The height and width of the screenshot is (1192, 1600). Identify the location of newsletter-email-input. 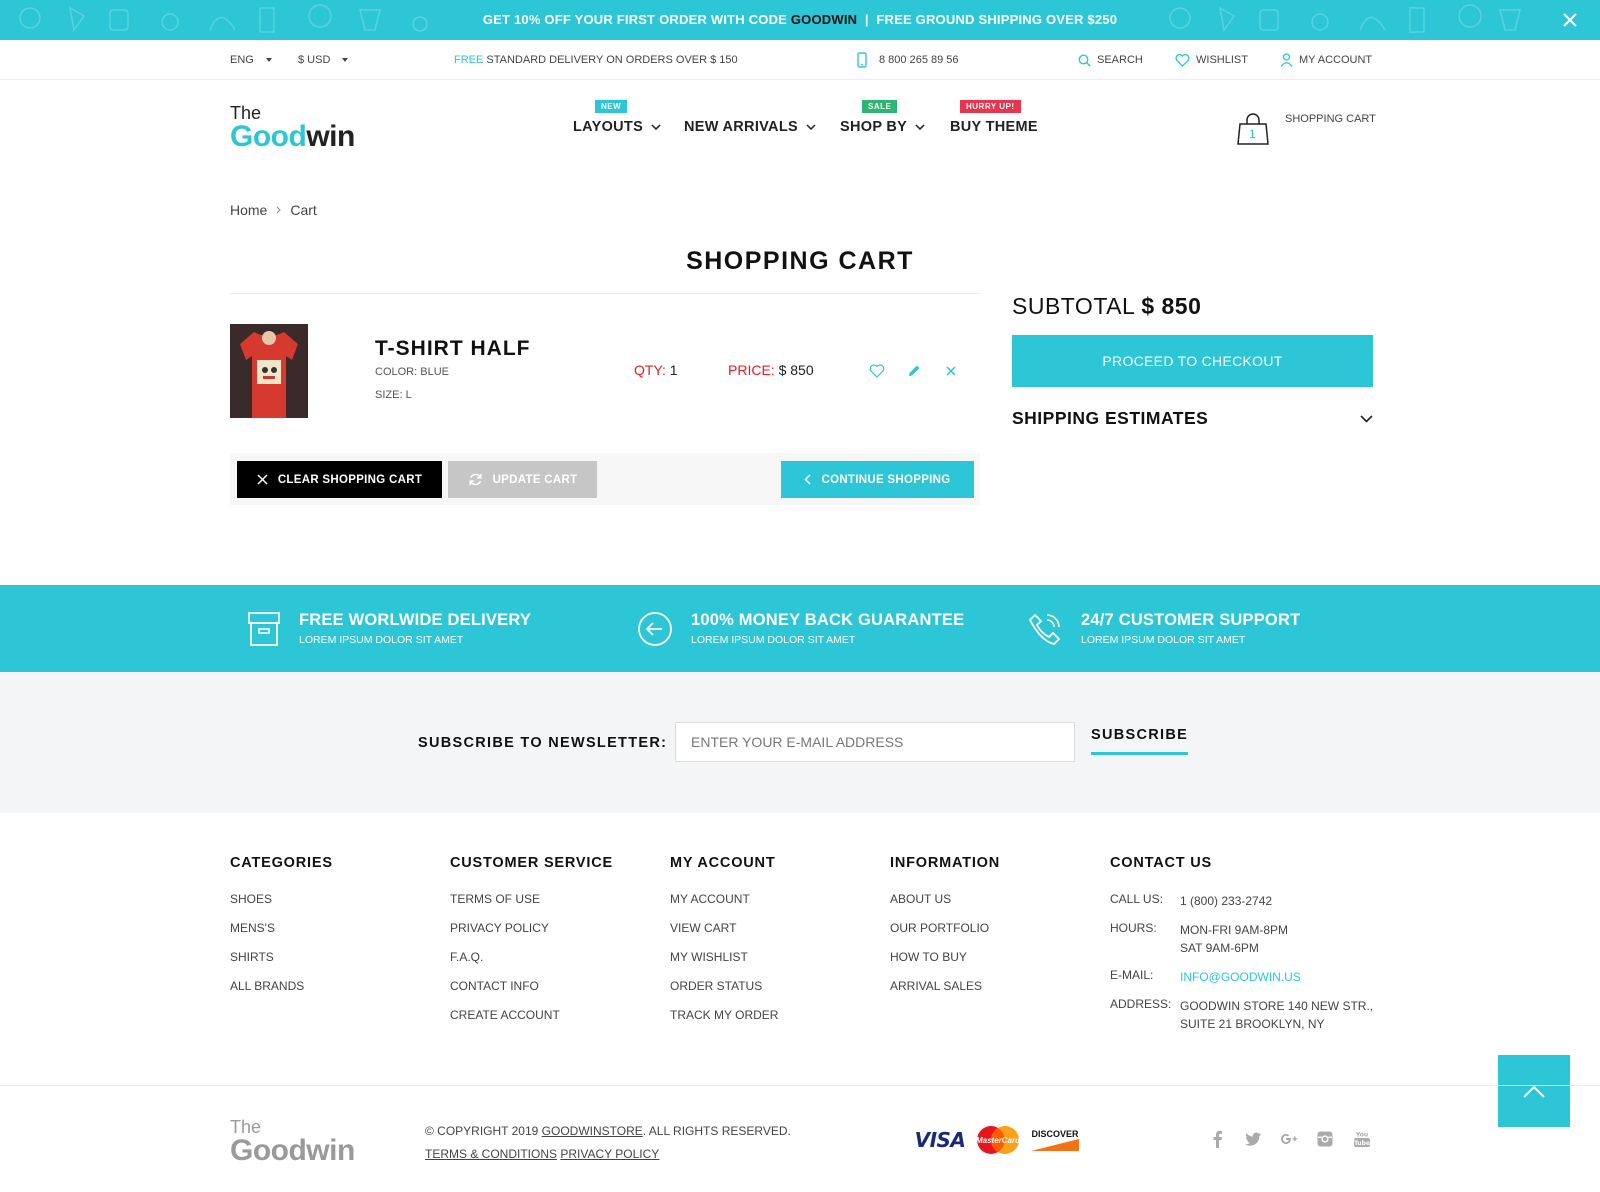
(875, 742).